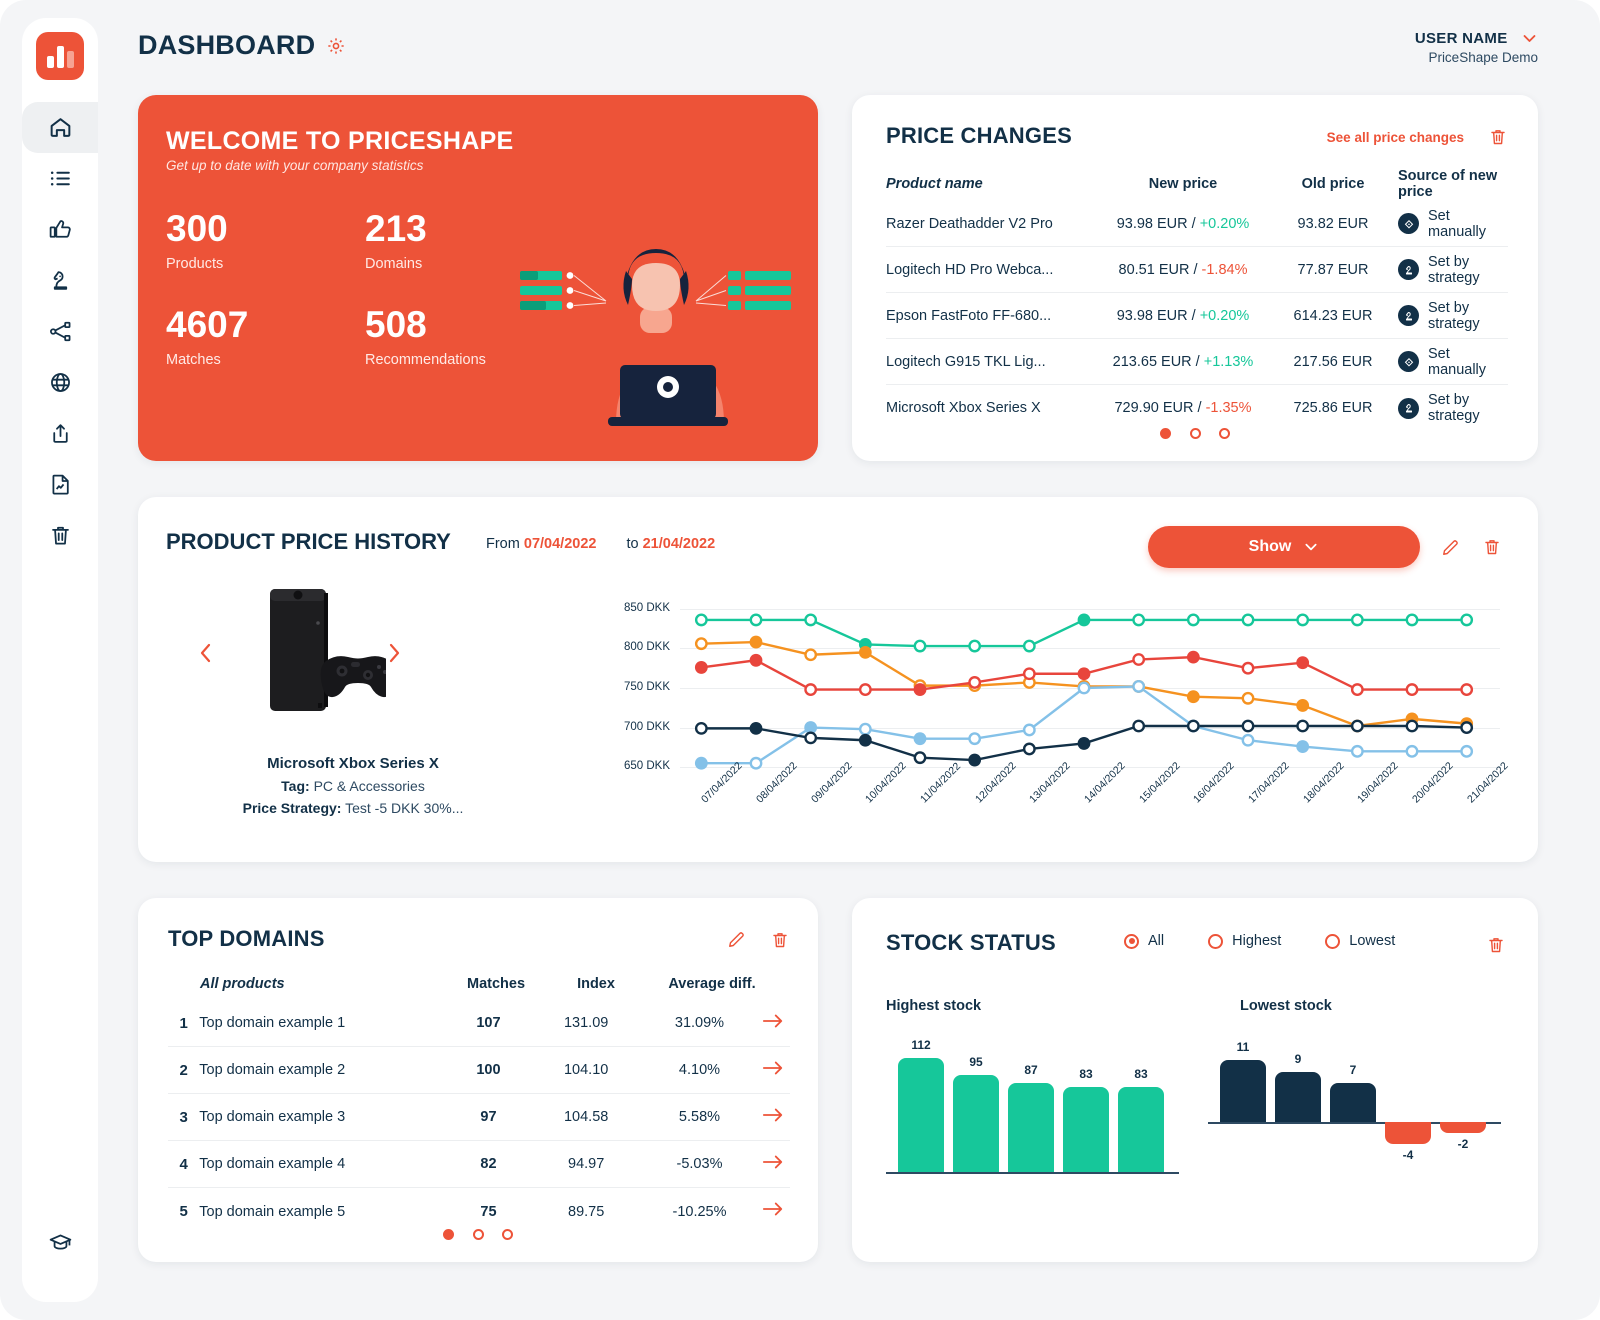  What do you see at coordinates (60, 382) in the screenshot?
I see `sidebar-item-domains` at bounding box center [60, 382].